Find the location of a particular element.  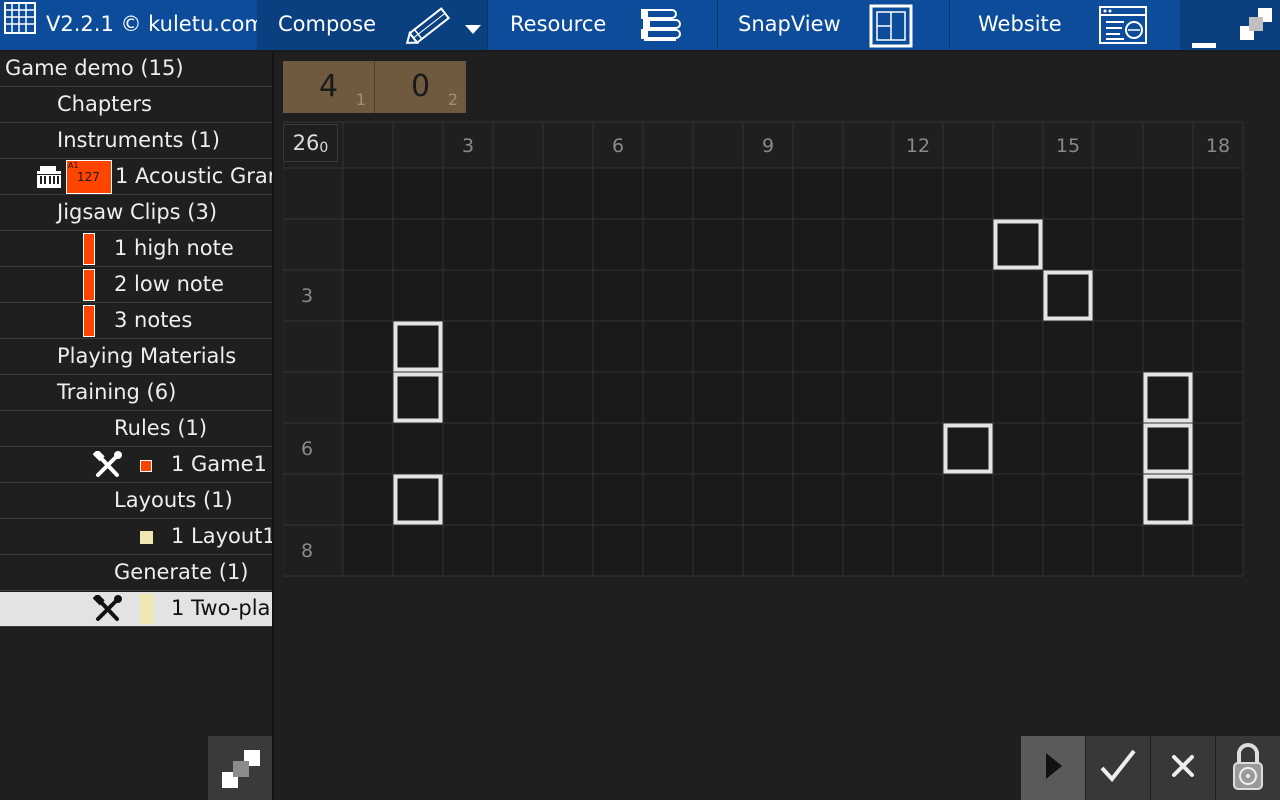

tree-label: Jigsaw Clips (3) is located at coordinates (137, 212).